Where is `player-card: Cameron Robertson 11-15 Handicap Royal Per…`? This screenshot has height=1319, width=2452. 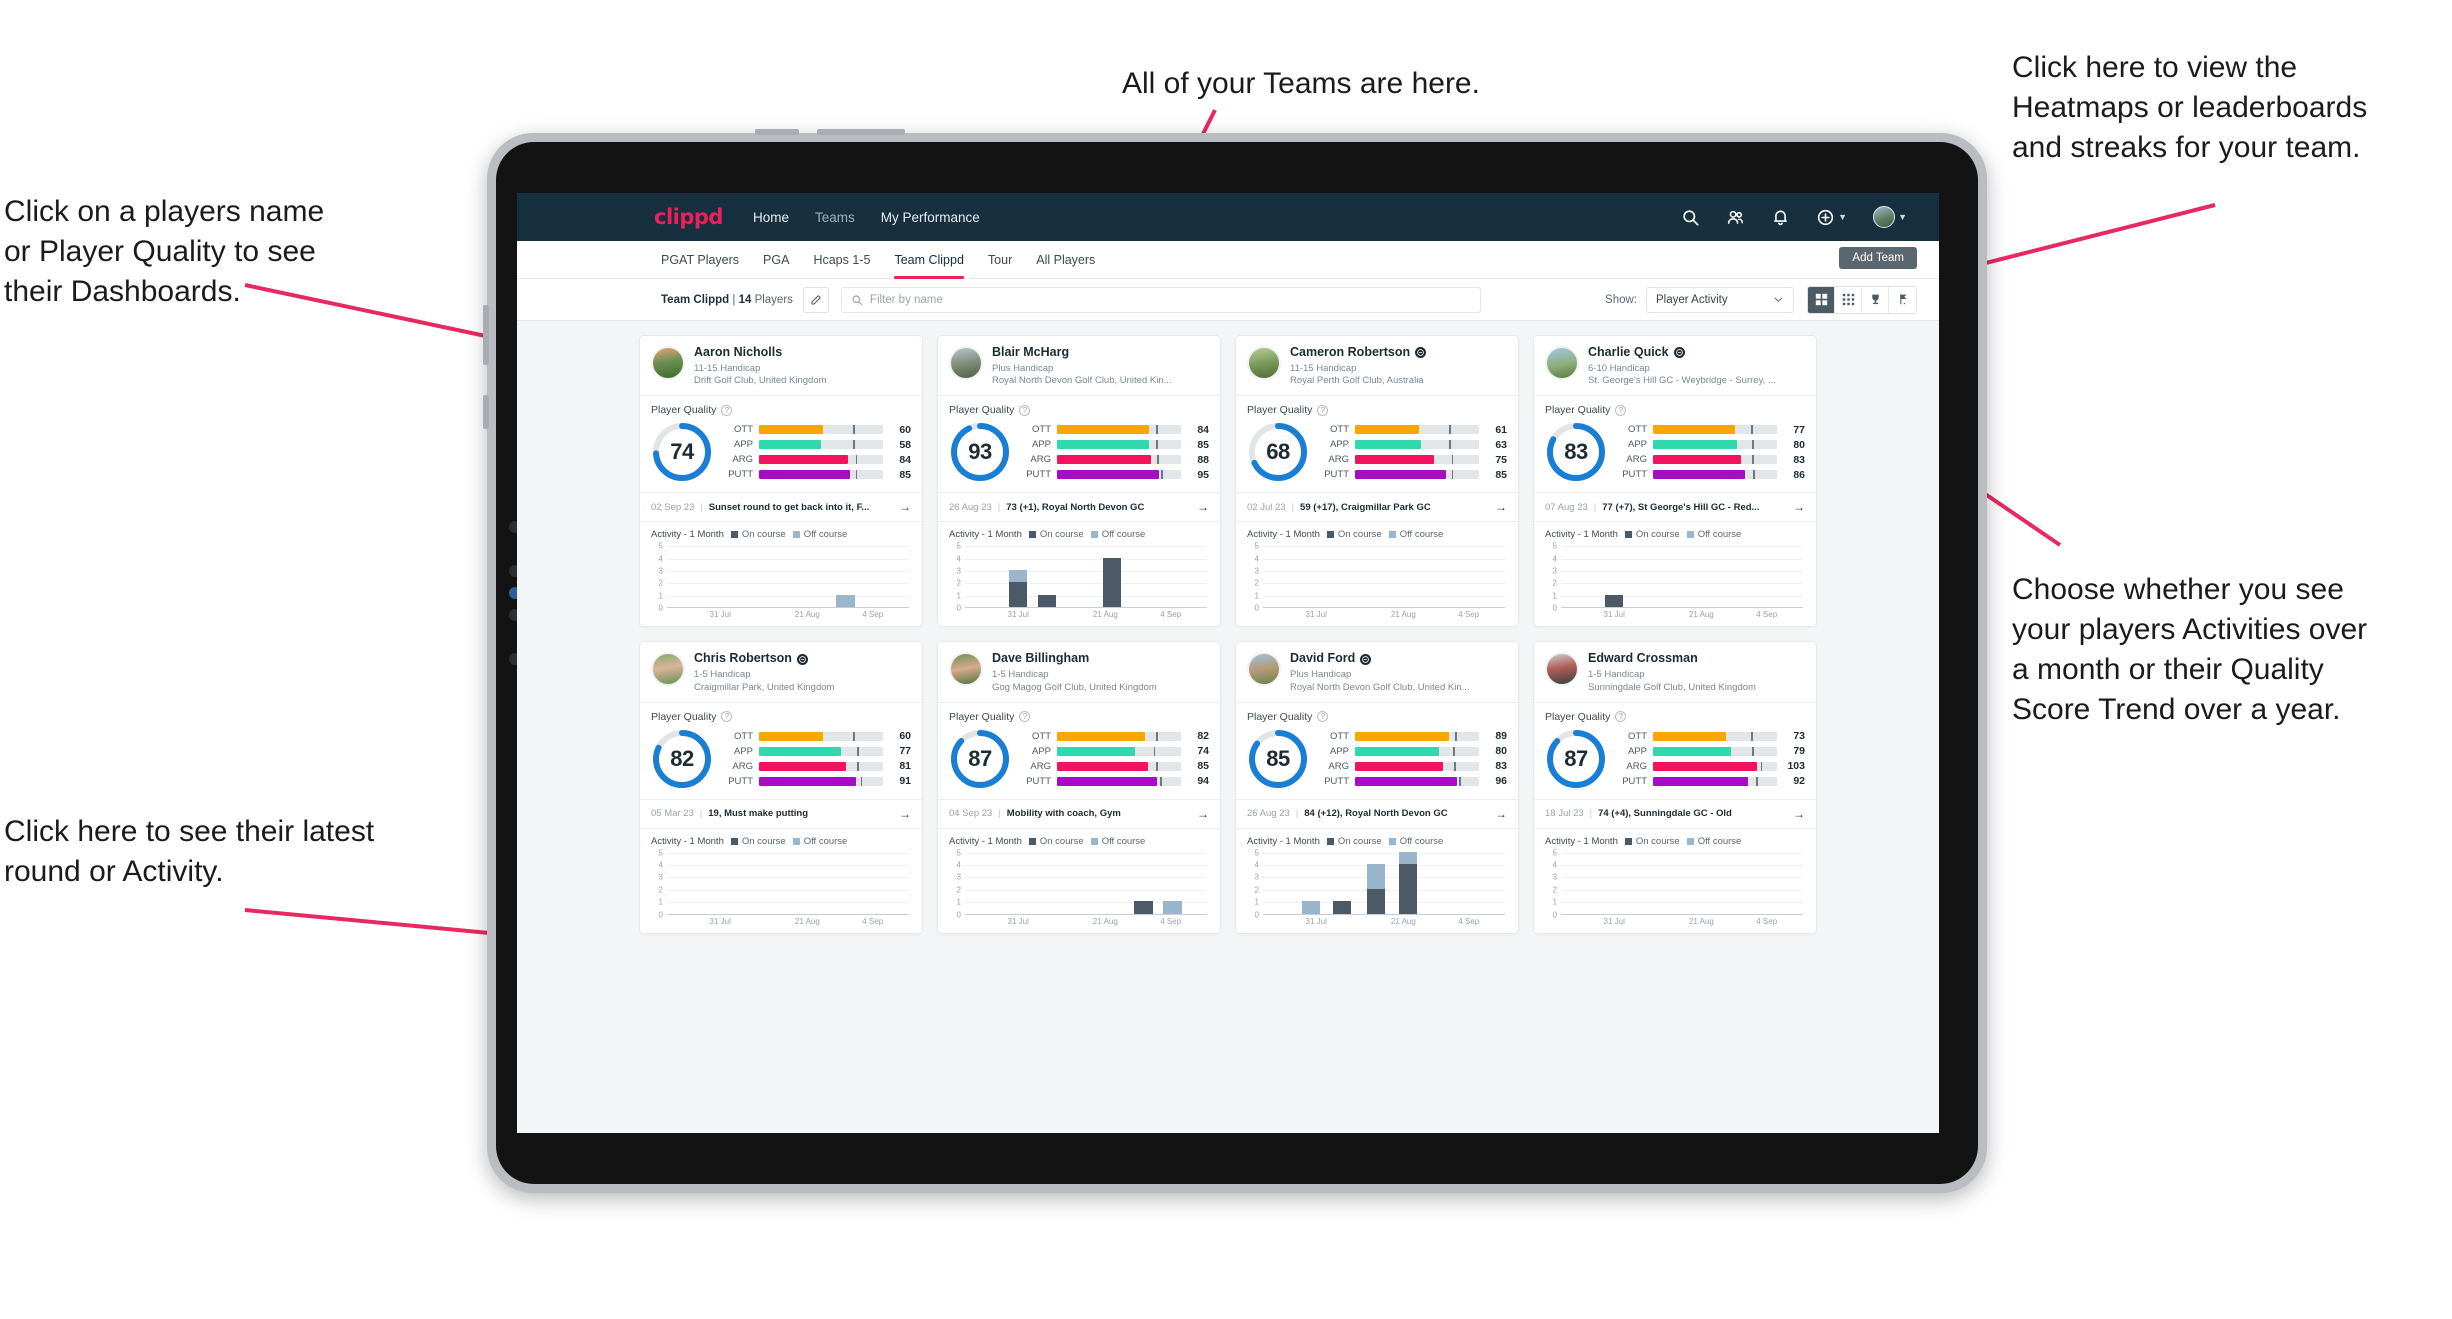 player-card: Cameron Robertson 11-15 Handicap Royal Per… is located at coordinates (1377, 481).